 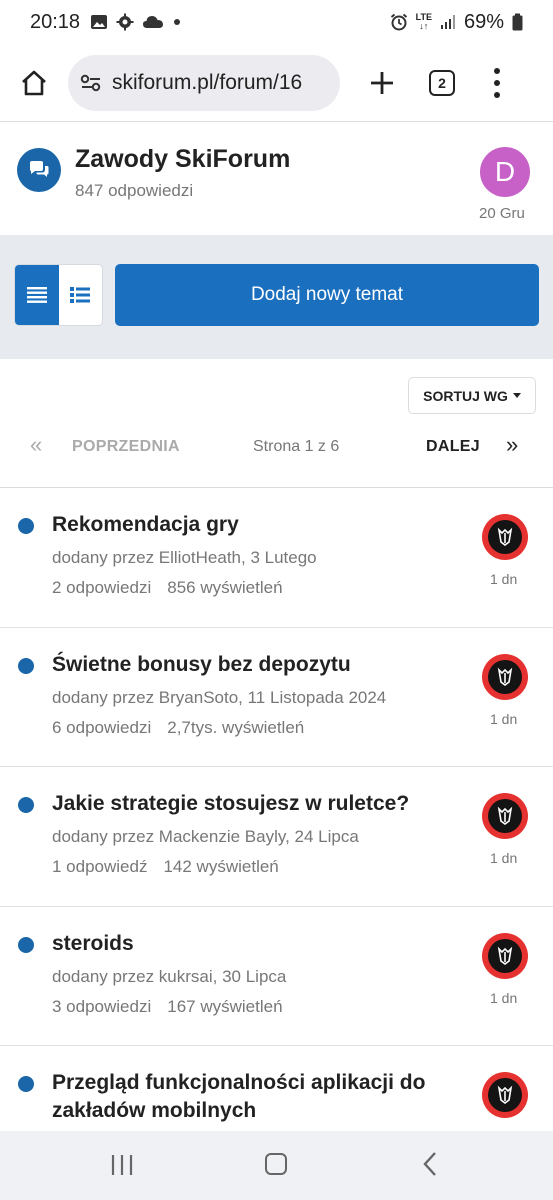 What do you see at coordinates (465, 395) in the screenshot?
I see `sort-label: SORTUJ WG` at bounding box center [465, 395].